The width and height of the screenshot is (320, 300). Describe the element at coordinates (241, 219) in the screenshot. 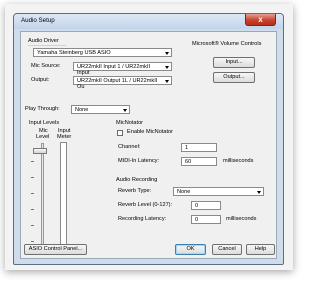

I see `recording-latency-unit: milliseconds` at that location.